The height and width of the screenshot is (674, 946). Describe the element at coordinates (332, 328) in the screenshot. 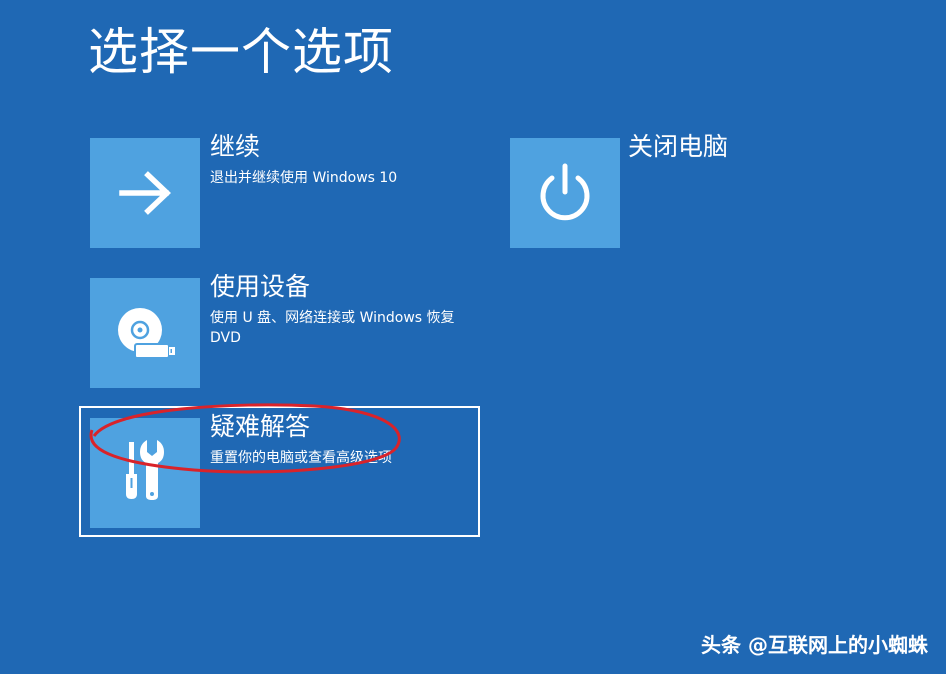

I see `use-device-description: 使用 U 盘、网络连接或 Windows 恢复 DVD` at that location.